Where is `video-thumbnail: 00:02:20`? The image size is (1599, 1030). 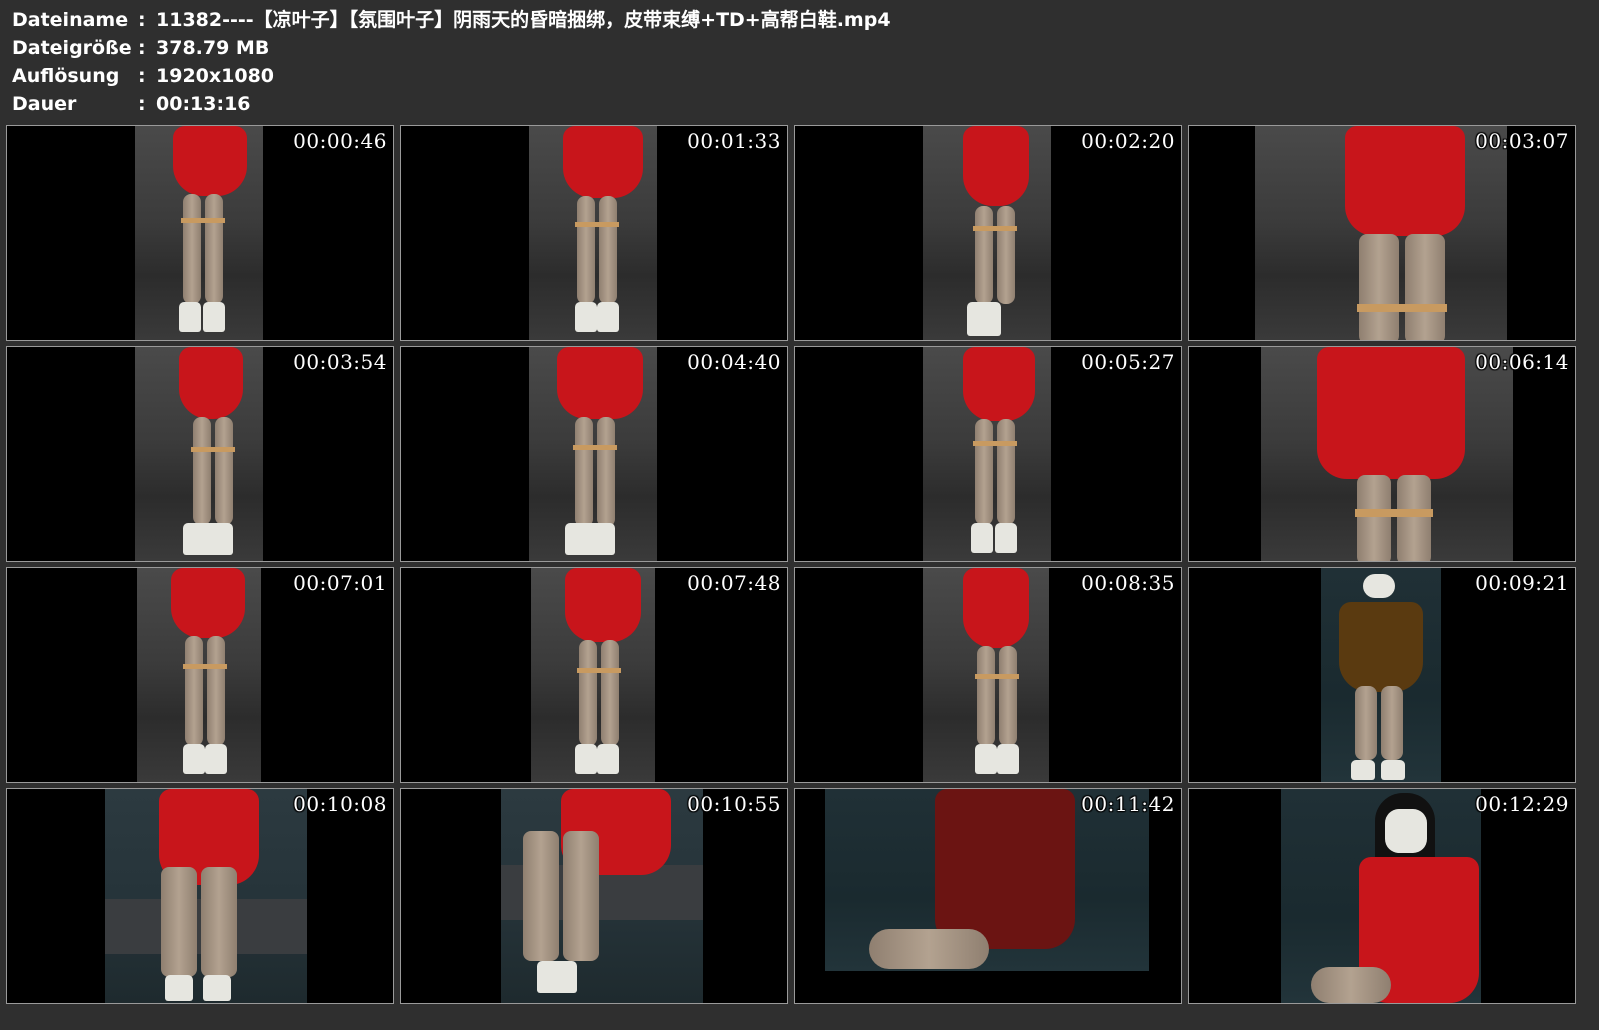 video-thumbnail: 00:02:20 is located at coordinates (988, 233).